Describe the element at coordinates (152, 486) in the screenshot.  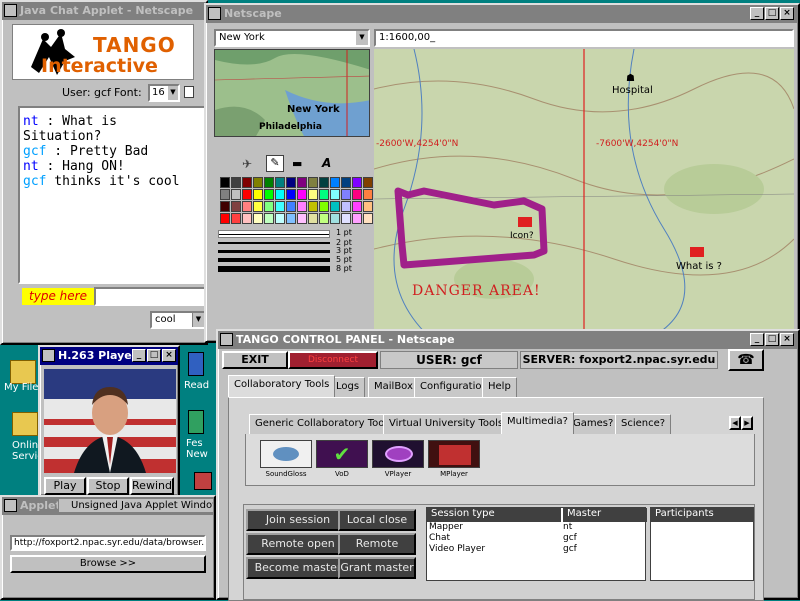
I see `rewind-button: Rewind` at that location.